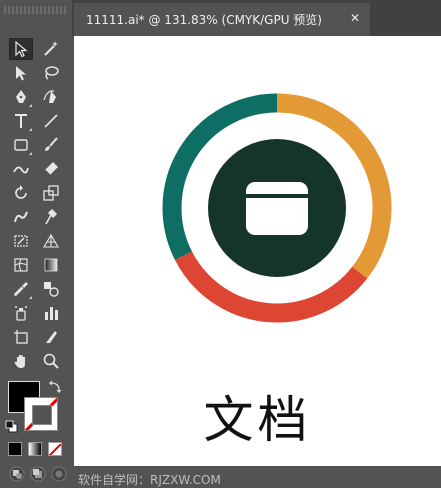 The image size is (441, 488). I want to click on default-fill-stroke-icon, so click(12, 427).